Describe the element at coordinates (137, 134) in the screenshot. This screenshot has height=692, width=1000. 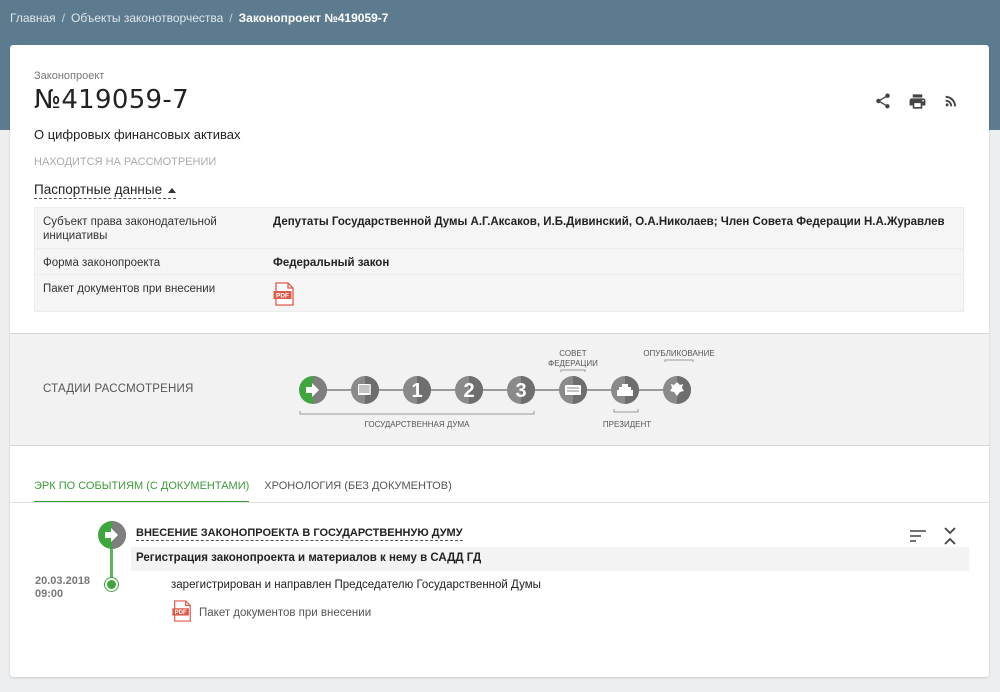
I see `bill-title: О цифровых финансовых активах` at that location.